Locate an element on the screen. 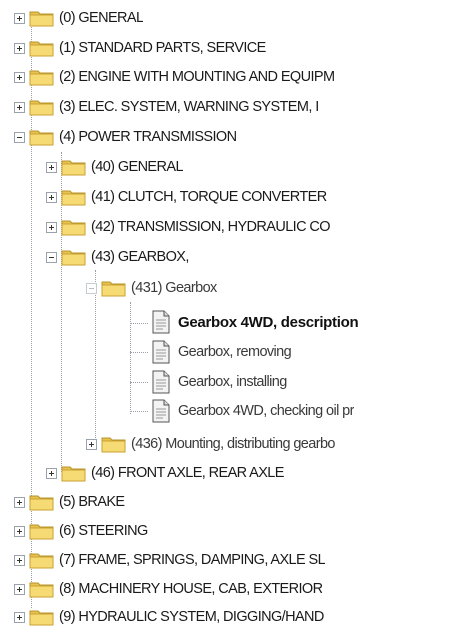 Image resolution: width=458 pixels, height=630 pixels. tree-node-0: (0) GENERAL is located at coordinates (78, 18).